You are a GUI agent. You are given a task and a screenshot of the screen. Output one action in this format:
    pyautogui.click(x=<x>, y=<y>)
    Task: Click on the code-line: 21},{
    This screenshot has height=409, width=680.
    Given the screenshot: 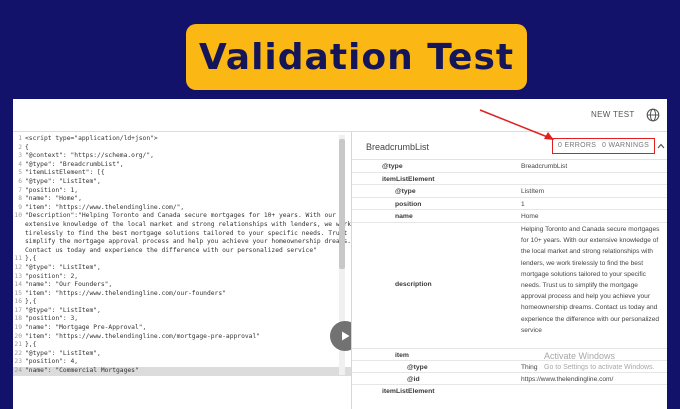 What is the action you would take?
    pyautogui.click(x=182, y=345)
    